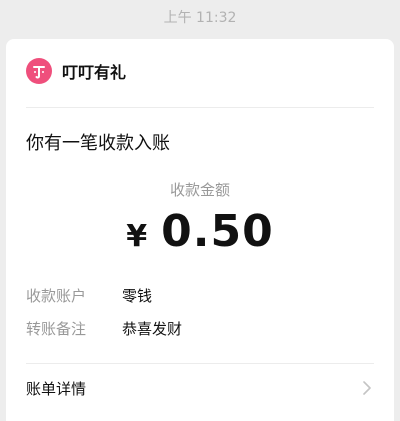  Describe the element at coordinates (200, 388) in the screenshot. I see `bill-details-link: 账单详情` at that location.